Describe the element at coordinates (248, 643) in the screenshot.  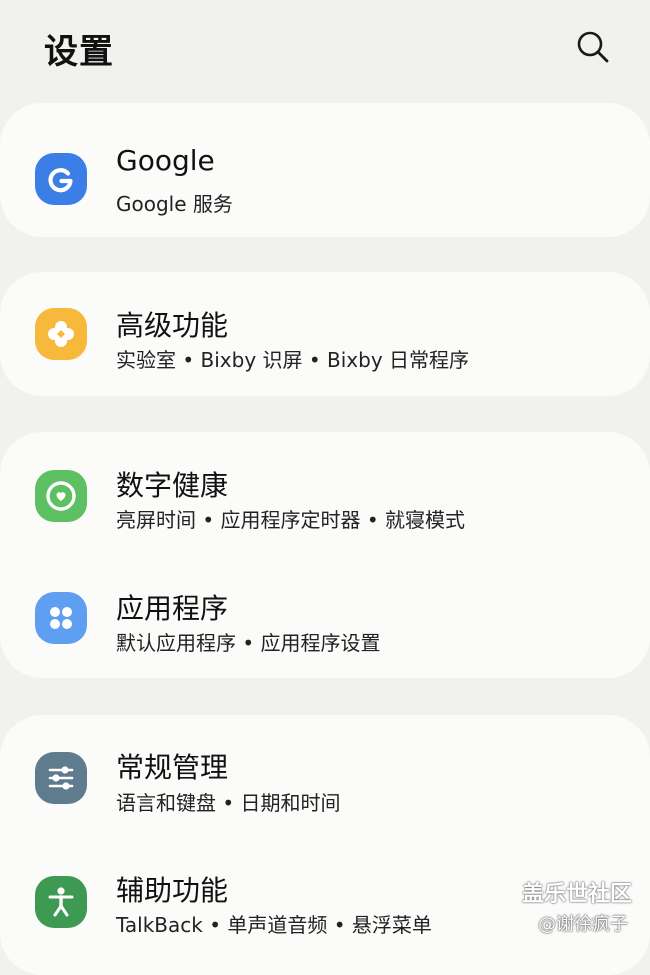
I see `settings-item-subtitle: 默认应用程序 • 应用程序设置` at that location.